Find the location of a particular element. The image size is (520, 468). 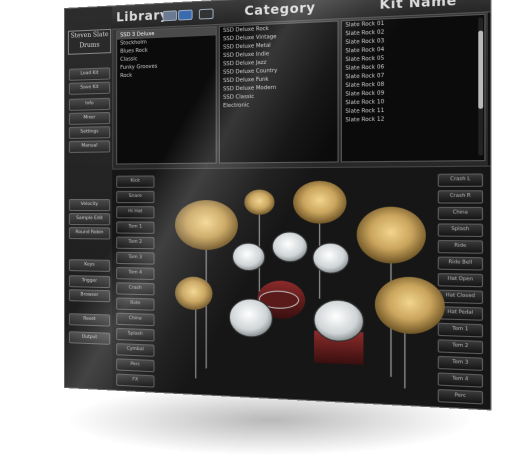

left-panel-button: Velocity is located at coordinates (89, 205).